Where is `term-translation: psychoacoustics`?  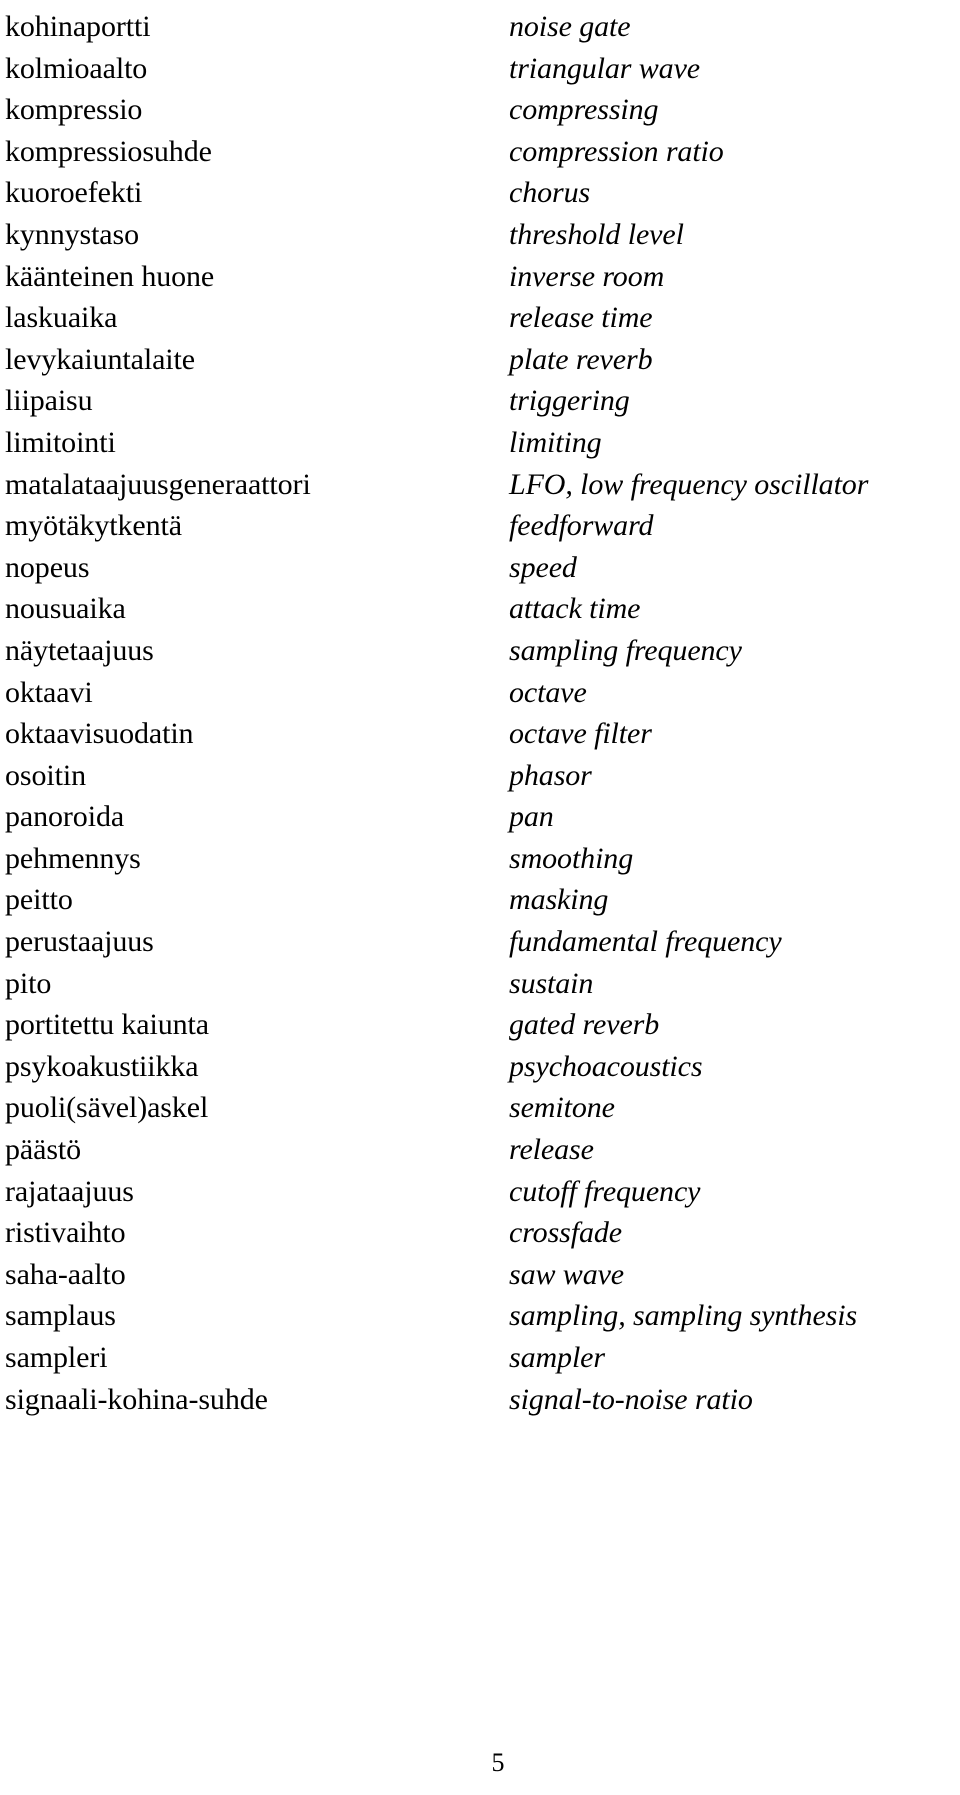
term-translation: psychoacoustics is located at coordinates (606, 1066).